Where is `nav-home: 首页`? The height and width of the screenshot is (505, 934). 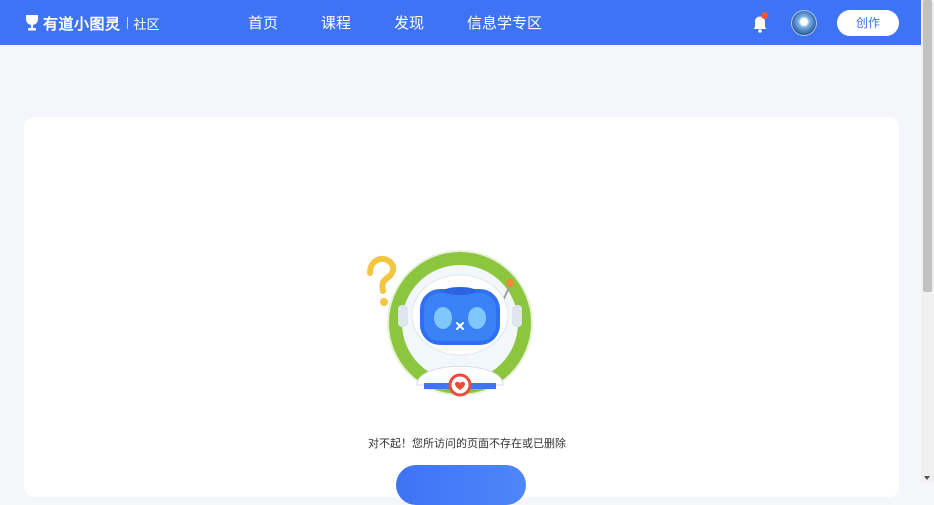
nav-home: 首页 is located at coordinates (263, 23).